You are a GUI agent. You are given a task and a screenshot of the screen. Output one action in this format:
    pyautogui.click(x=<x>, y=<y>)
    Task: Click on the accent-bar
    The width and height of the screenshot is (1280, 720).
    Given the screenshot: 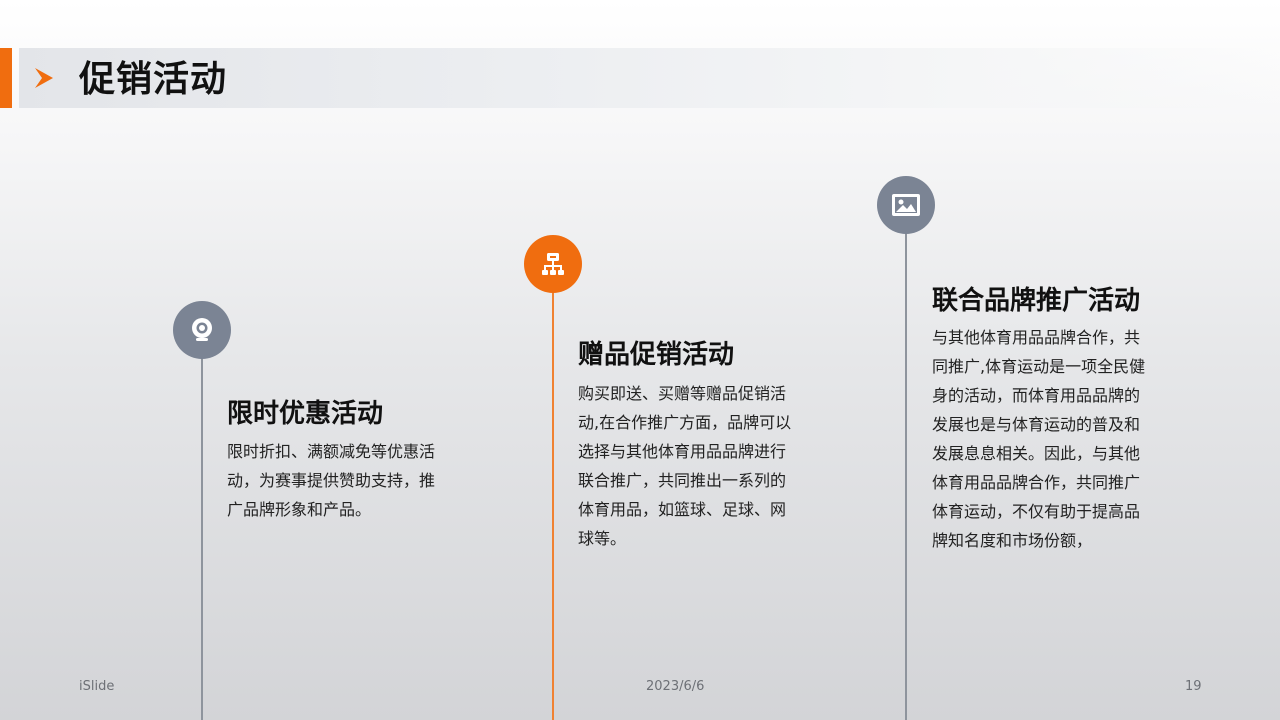 What is the action you would take?
    pyautogui.click(x=6, y=78)
    